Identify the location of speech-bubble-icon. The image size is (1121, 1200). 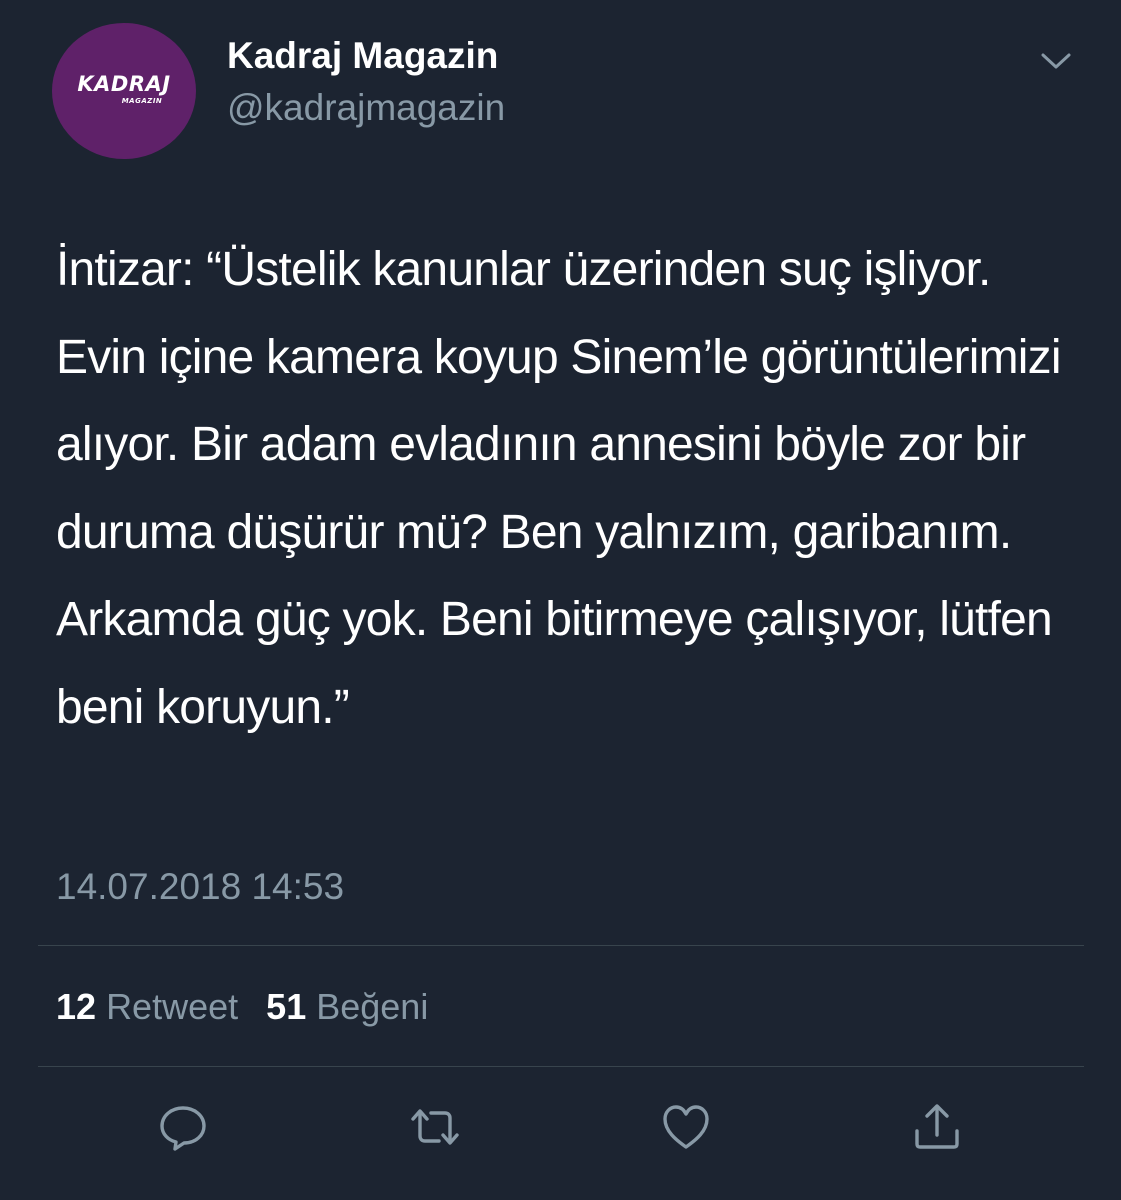
(183, 1128).